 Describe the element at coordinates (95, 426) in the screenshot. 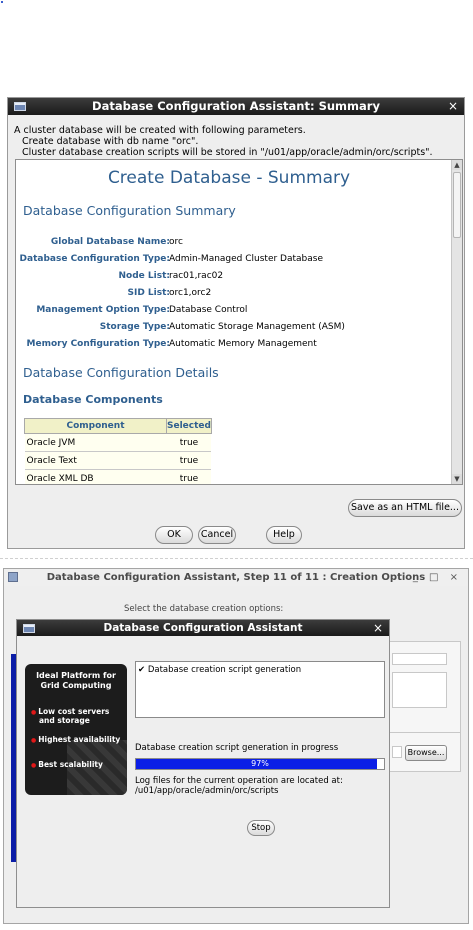

I see `column-header: Component` at that location.